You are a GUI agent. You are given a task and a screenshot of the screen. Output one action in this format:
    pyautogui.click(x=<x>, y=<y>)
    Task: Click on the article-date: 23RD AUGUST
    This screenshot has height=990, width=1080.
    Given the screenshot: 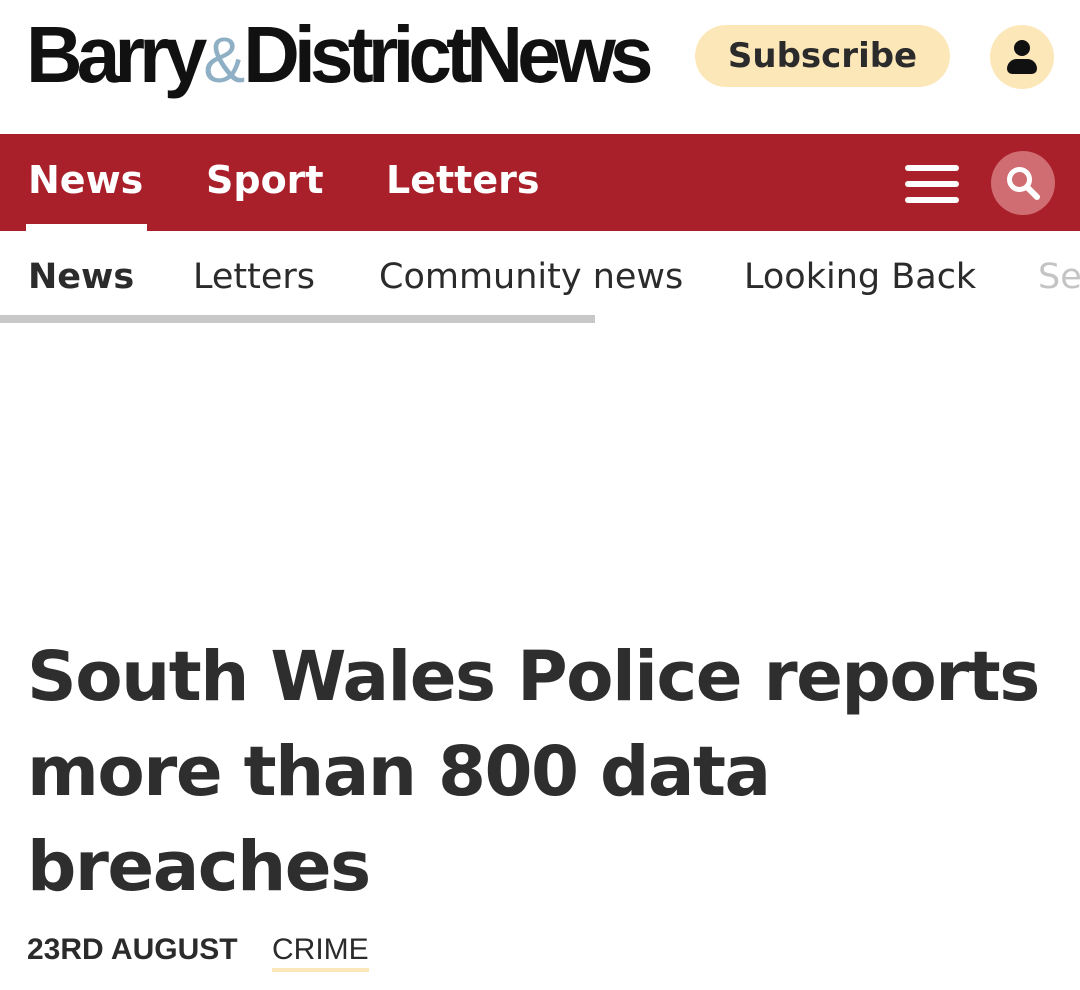 What is the action you would take?
    pyautogui.click(x=132, y=949)
    